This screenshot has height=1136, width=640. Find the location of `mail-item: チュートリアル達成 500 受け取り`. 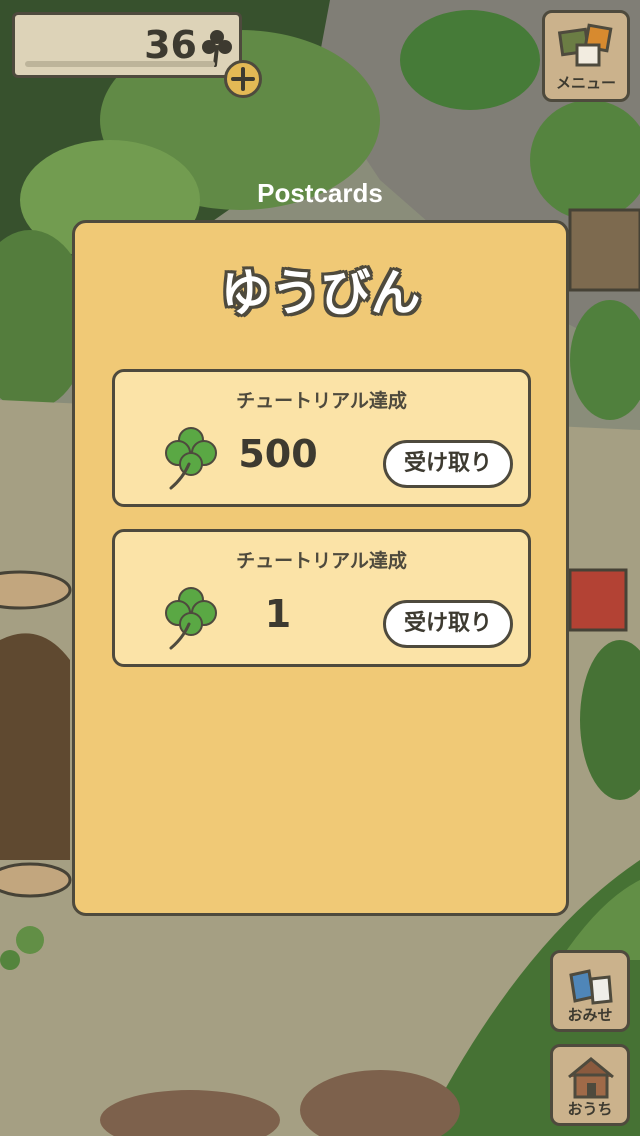

mail-item: チュートリアル達成 500 受け取り is located at coordinates (321, 438).